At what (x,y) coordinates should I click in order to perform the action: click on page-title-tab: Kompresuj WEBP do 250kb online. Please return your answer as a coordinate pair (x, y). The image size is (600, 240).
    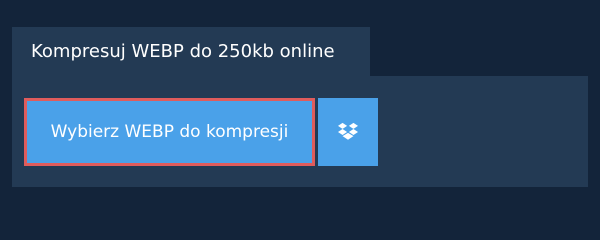
    Looking at the image, I should click on (191, 51).